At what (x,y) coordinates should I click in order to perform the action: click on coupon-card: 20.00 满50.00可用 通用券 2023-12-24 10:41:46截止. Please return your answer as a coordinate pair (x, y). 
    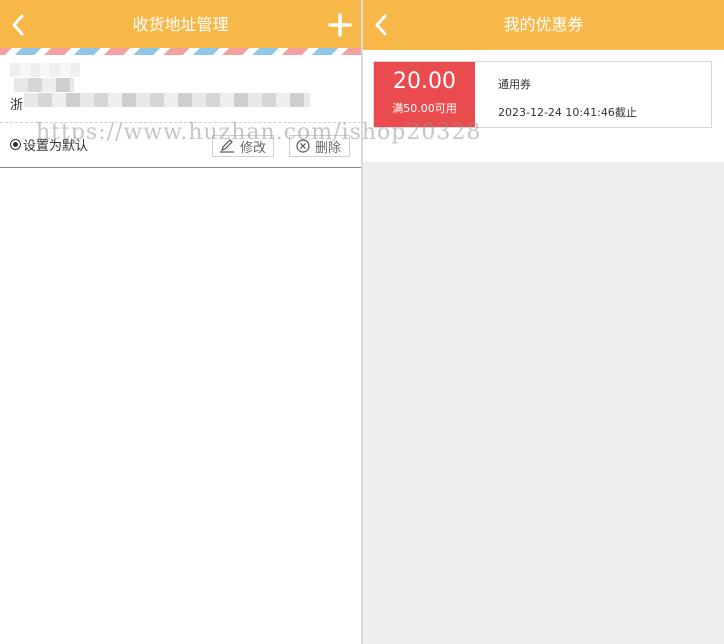
    Looking at the image, I should click on (542, 94).